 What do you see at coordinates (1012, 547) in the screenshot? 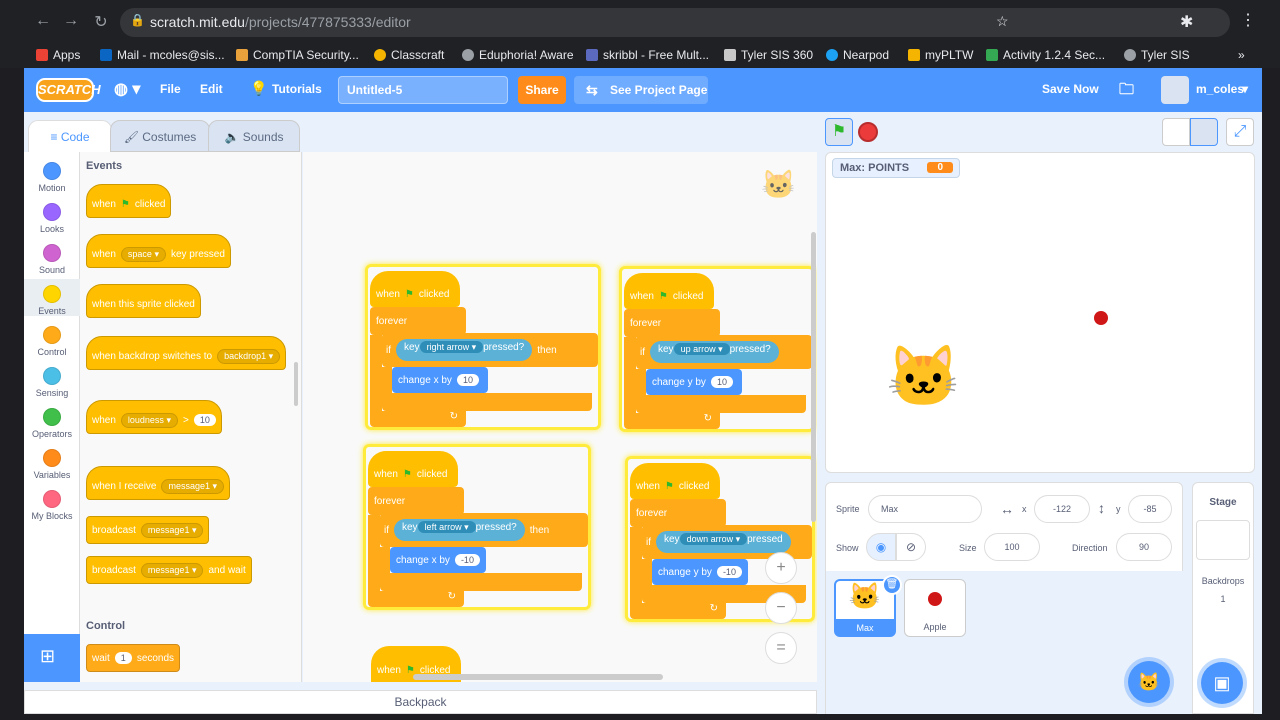
I see `size-input: 100` at bounding box center [1012, 547].